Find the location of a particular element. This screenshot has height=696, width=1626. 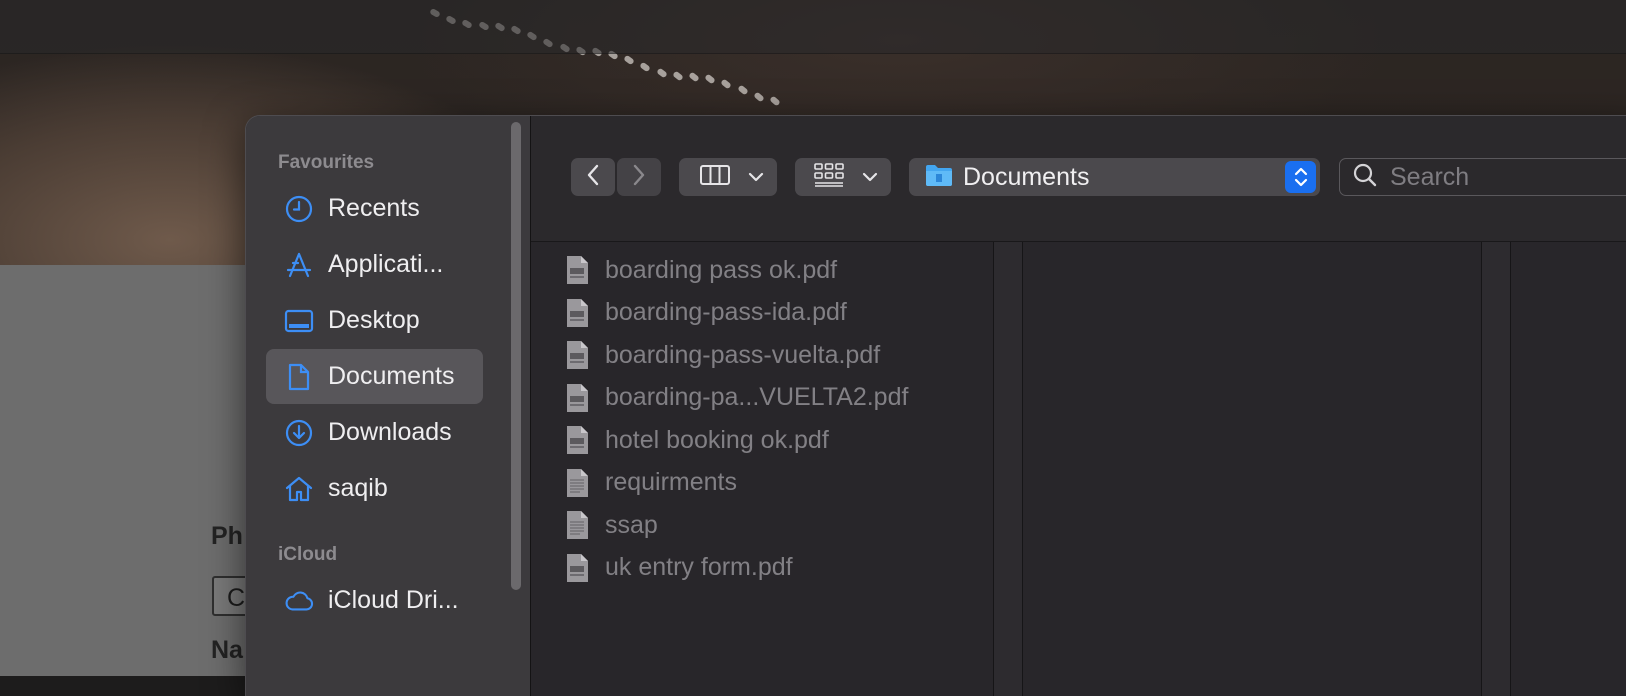

sidebar-scrollbar is located at coordinates (516, 356).